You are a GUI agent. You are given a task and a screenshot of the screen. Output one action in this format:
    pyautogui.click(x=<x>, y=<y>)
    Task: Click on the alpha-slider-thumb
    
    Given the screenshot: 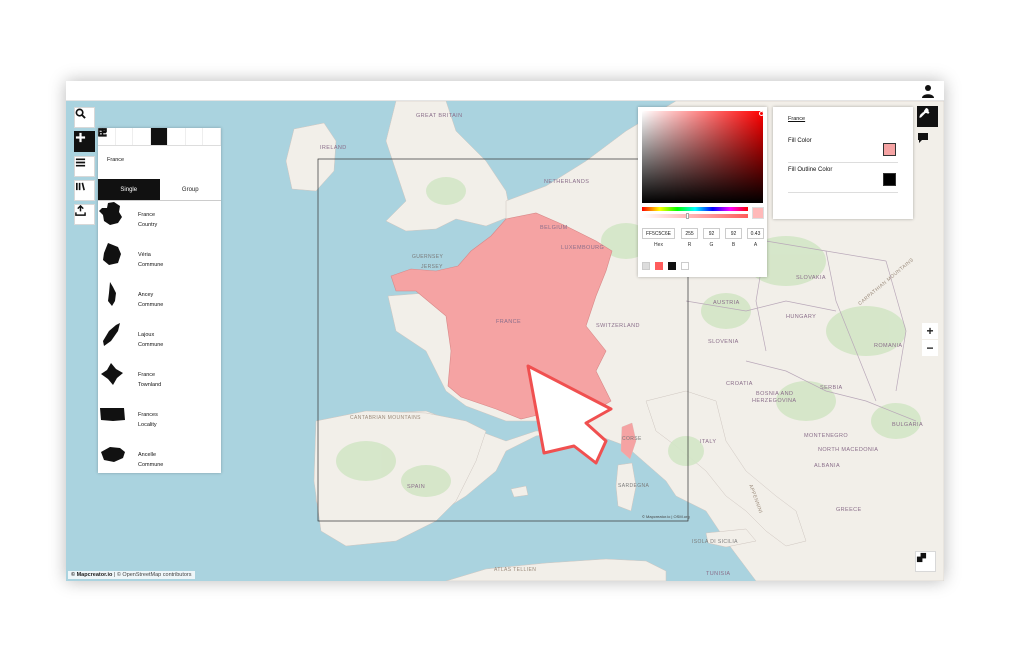 What is the action you would take?
    pyautogui.click(x=688, y=216)
    